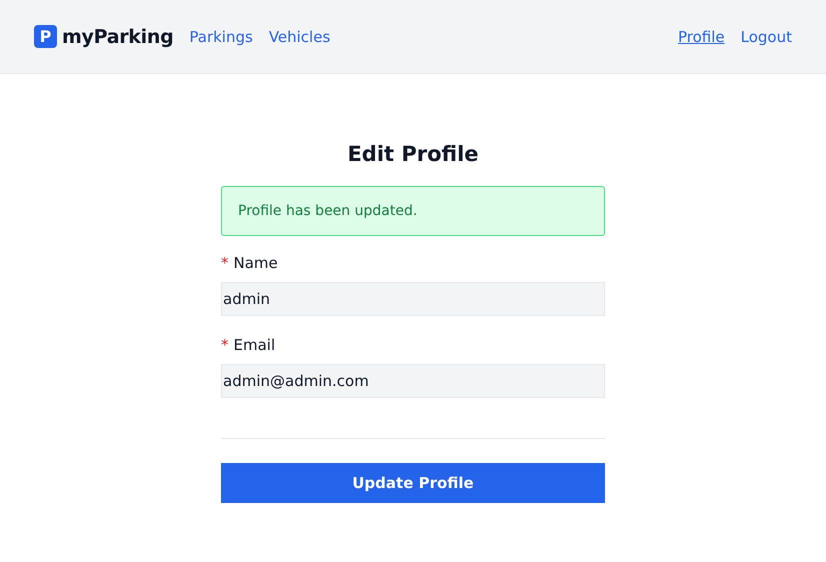  What do you see at coordinates (328, 211) in the screenshot?
I see `alert-message: Profile has been updated.` at bounding box center [328, 211].